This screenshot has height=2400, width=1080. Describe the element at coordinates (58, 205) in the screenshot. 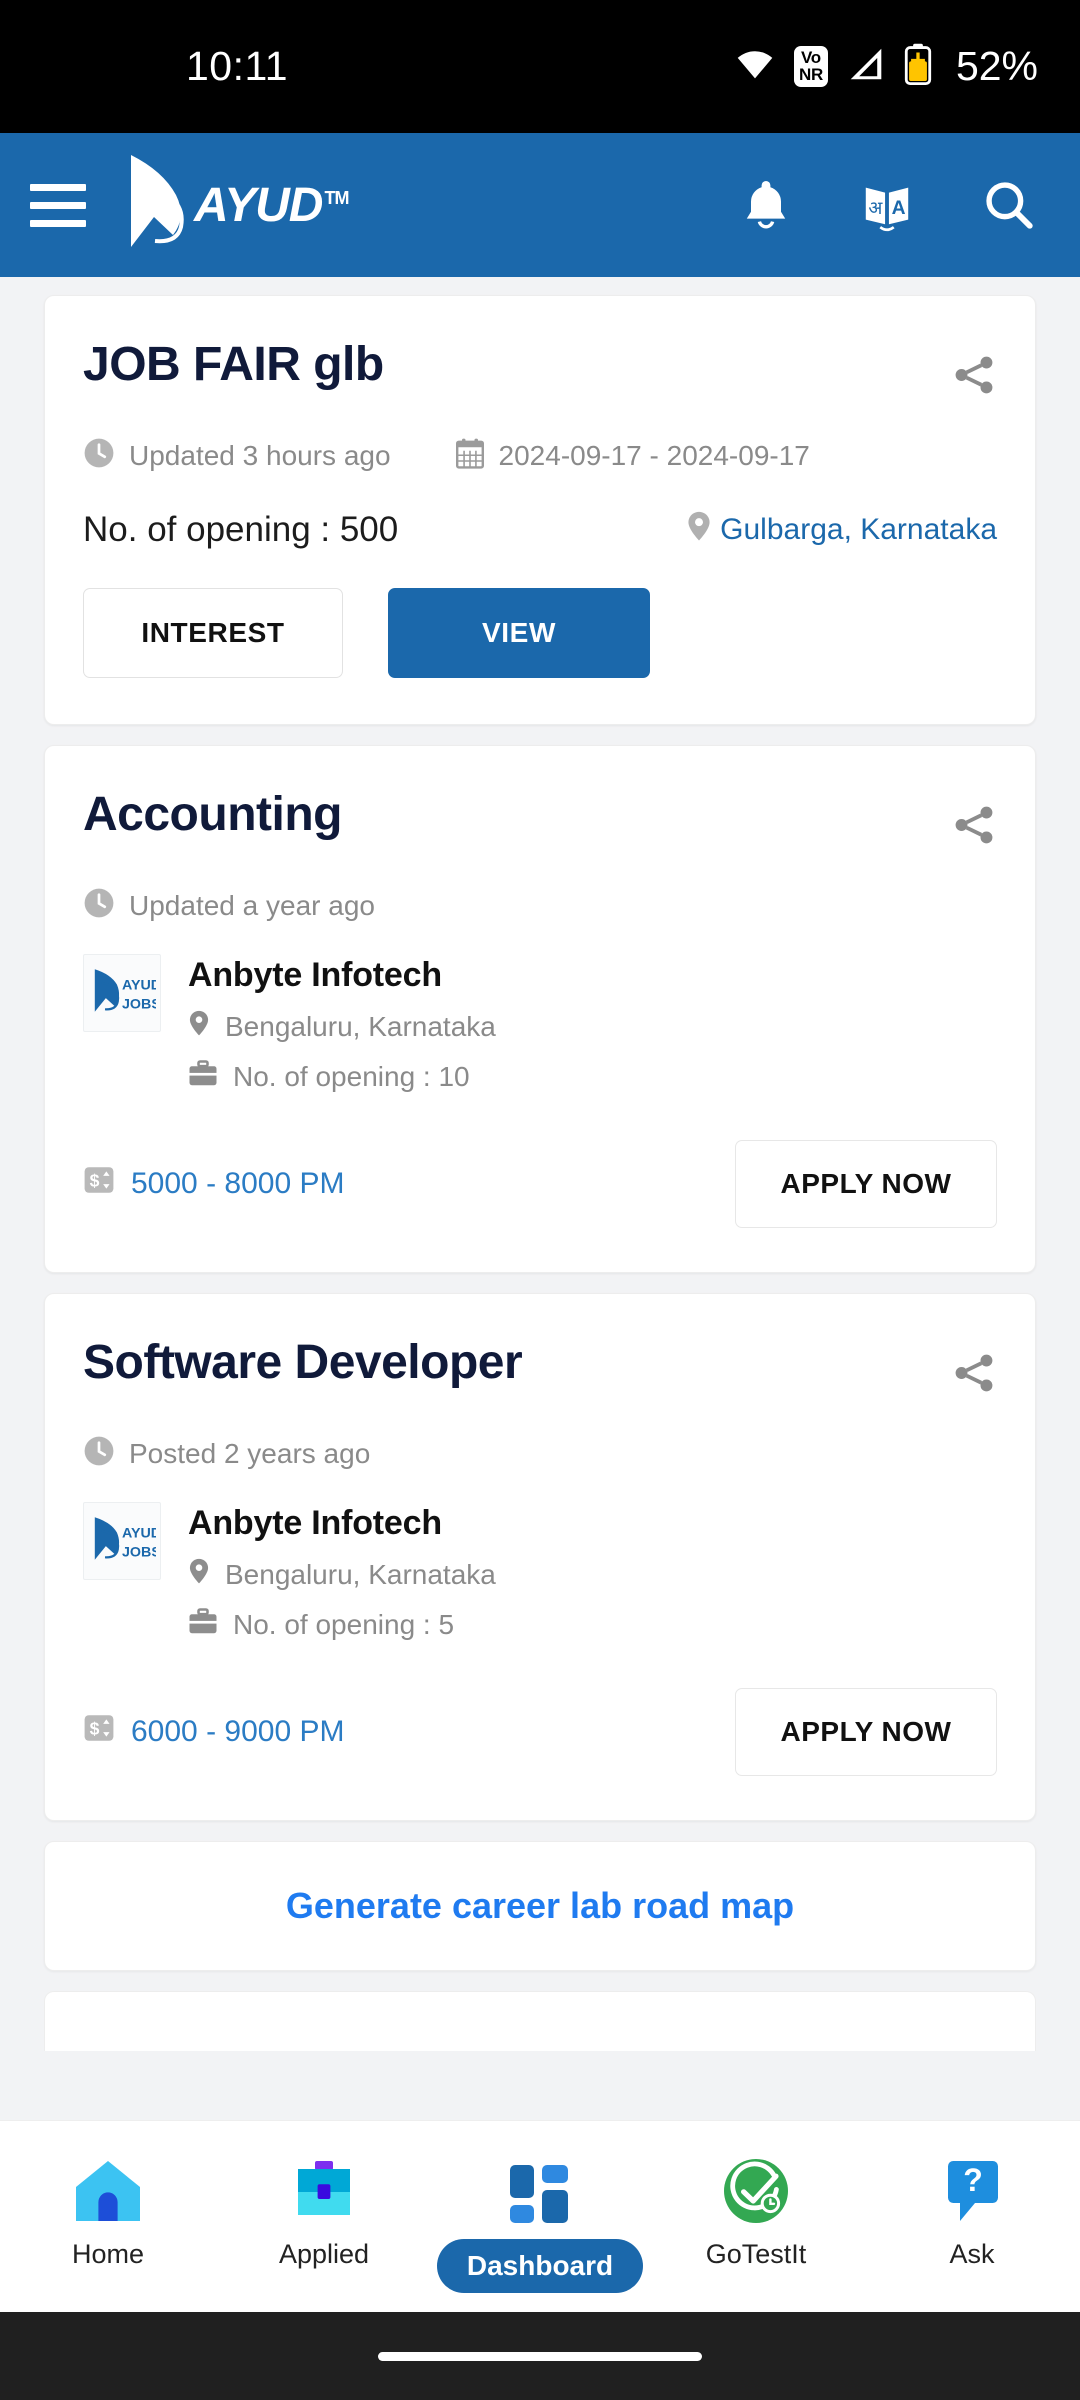

I see `hamburger-menu-icon` at that location.